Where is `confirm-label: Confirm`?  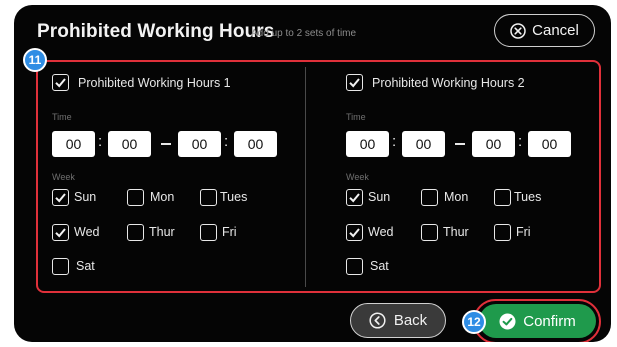 confirm-label: Confirm is located at coordinates (549, 321).